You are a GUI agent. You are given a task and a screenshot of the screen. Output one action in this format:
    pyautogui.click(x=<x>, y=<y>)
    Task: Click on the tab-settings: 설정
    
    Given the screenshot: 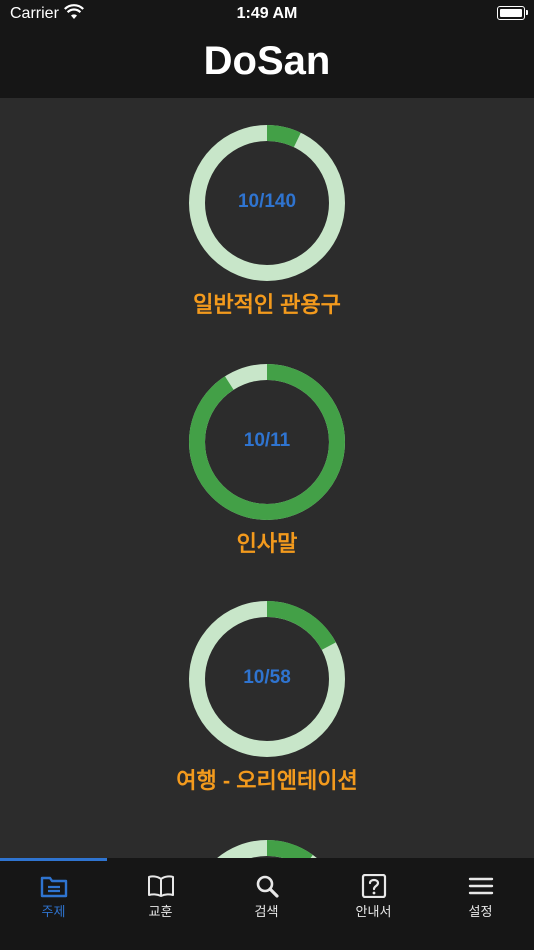 What is the action you would take?
    pyautogui.click(x=480, y=904)
    